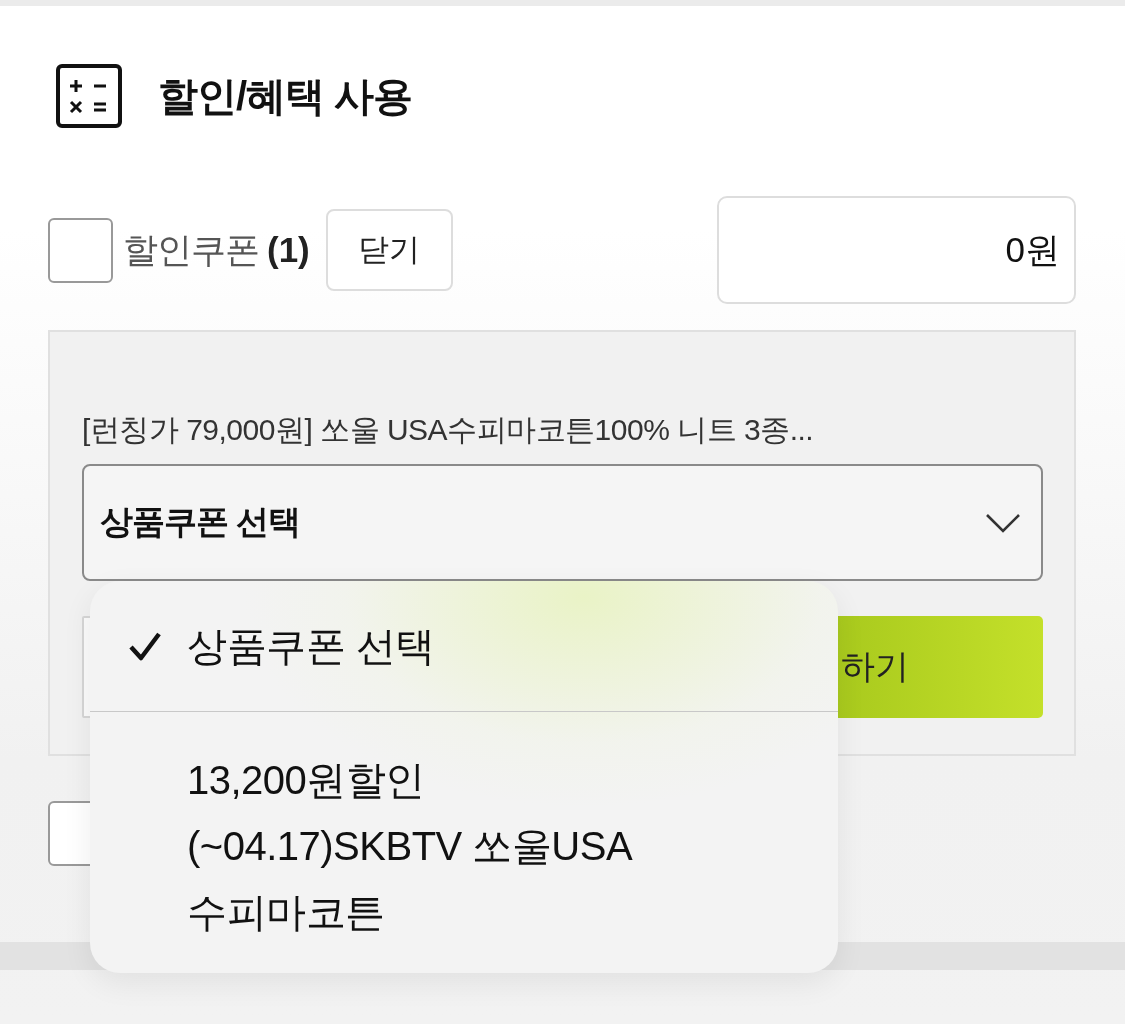  What do you see at coordinates (1003, 522) in the screenshot?
I see `chevron-down-icon` at bounding box center [1003, 522].